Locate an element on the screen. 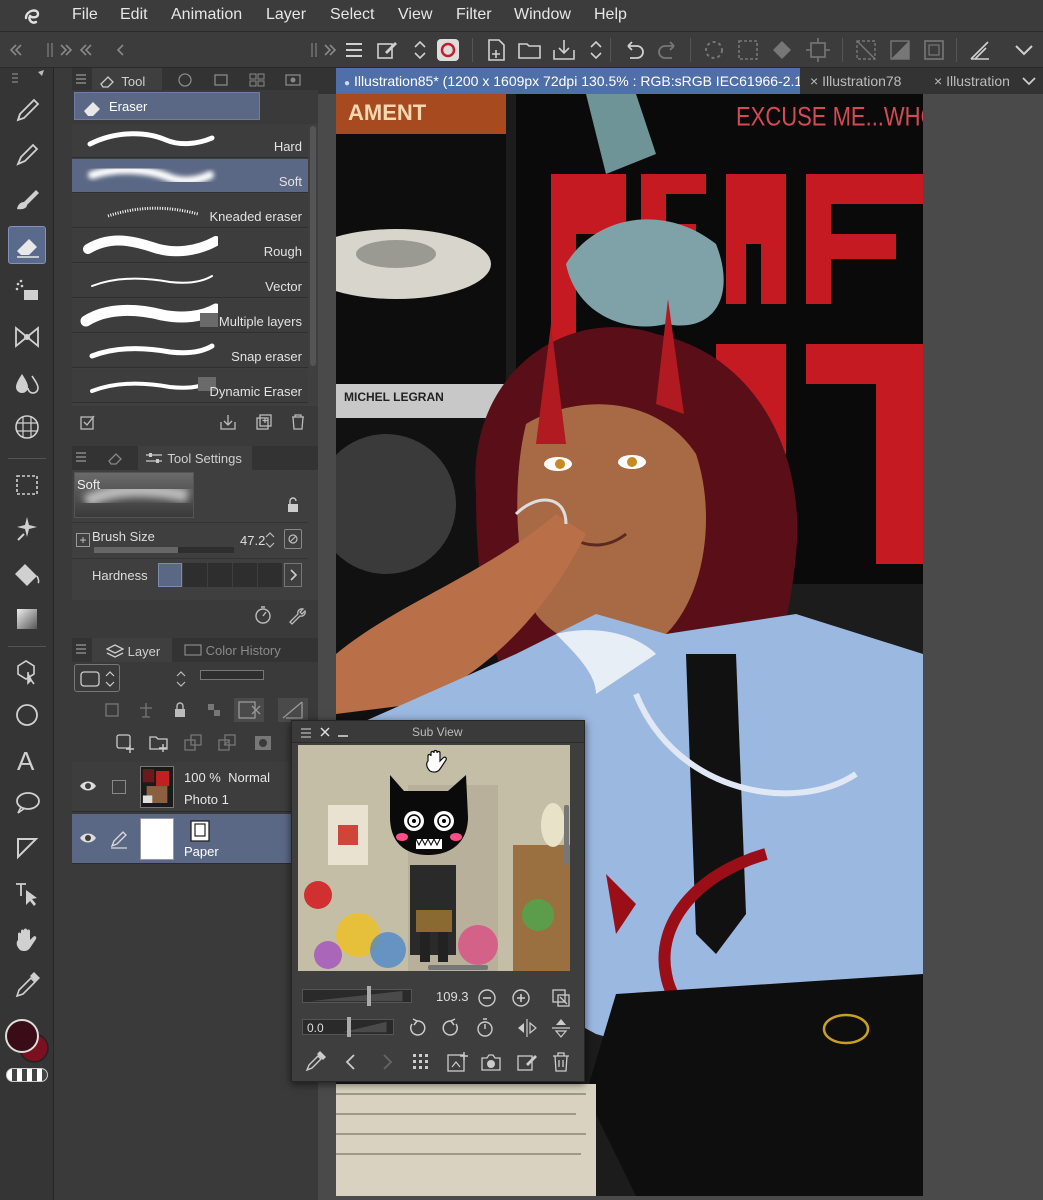  grid-view-icon is located at coordinates (421, 1062).